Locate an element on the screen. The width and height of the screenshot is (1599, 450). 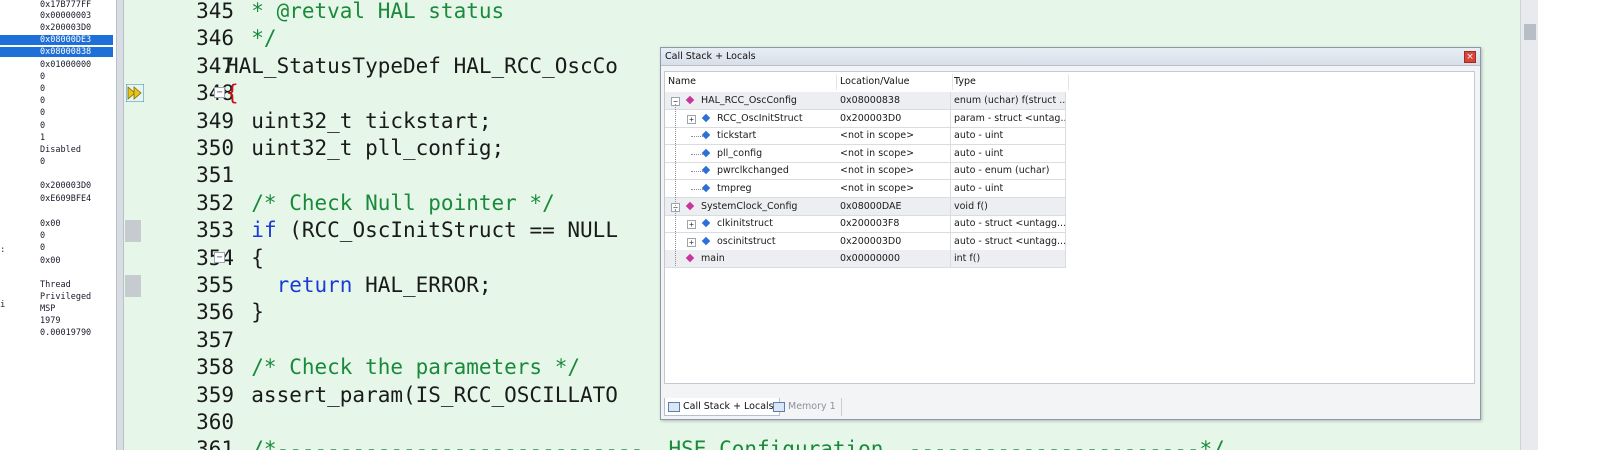
window-edge is located at coordinates (1568, 225).